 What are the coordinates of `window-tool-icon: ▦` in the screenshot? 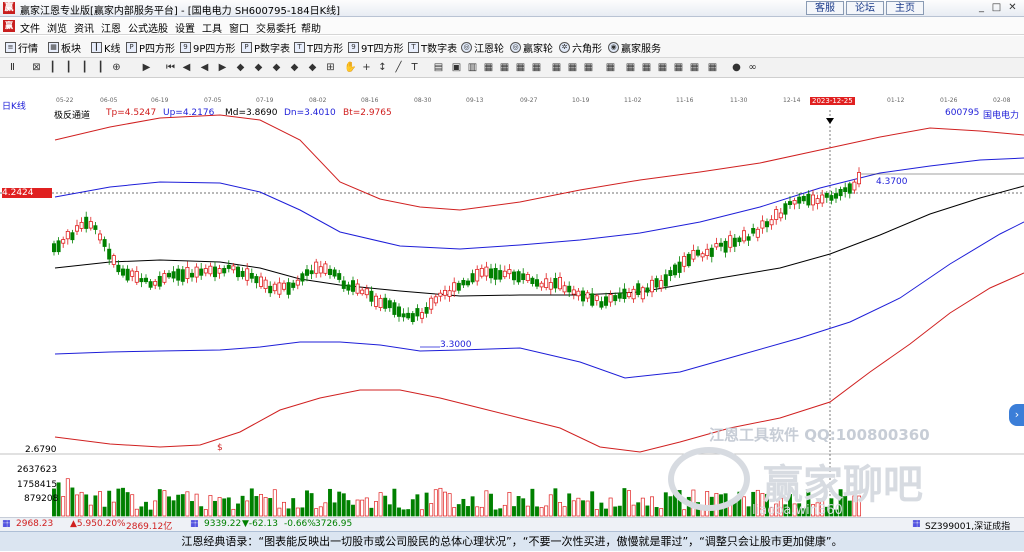 It's located at (630, 67).